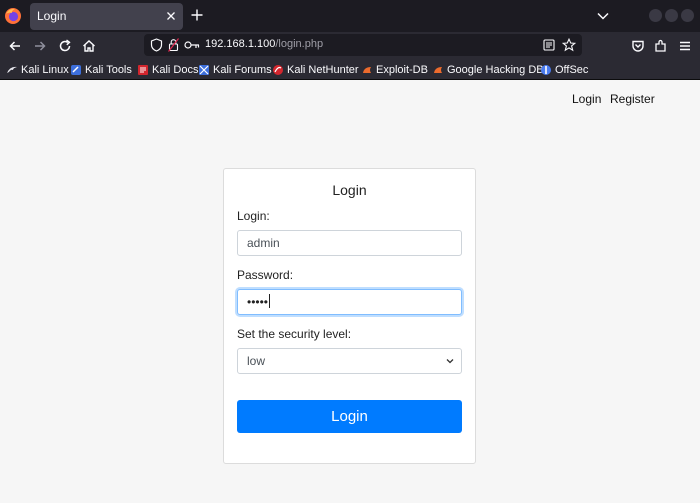  What do you see at coordinates (197, 15) in the screenshot?
I see `new-tab-plus-icon` at bounding box center [197, 15].